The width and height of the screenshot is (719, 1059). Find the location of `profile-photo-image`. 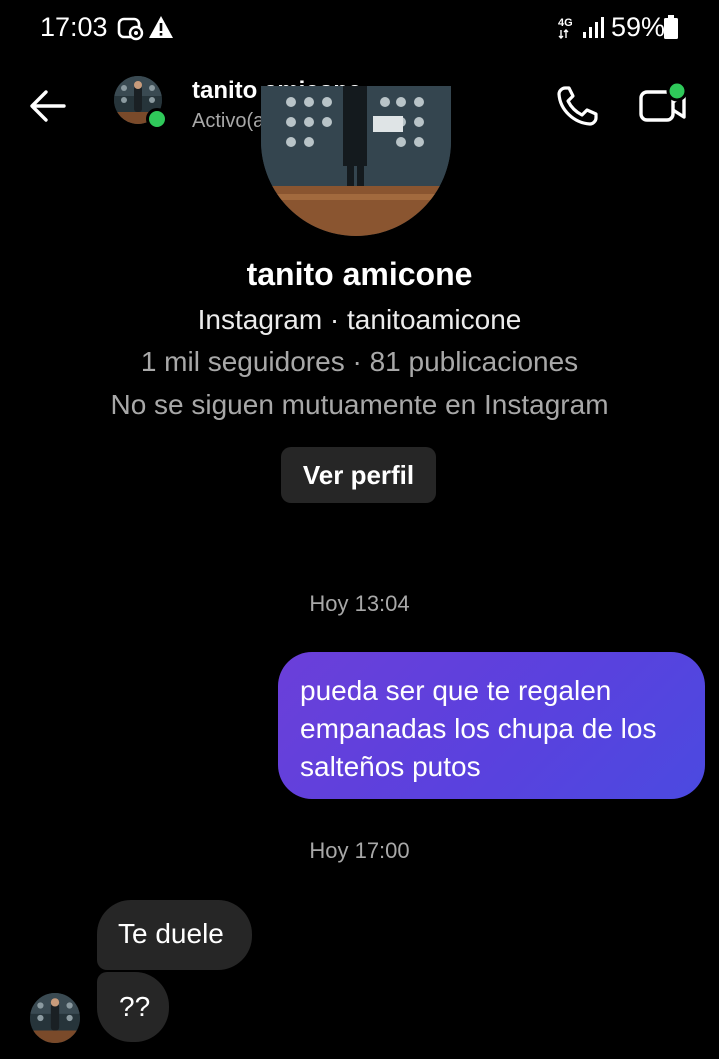

profile-photo-image is located at coordinates (356, 161).